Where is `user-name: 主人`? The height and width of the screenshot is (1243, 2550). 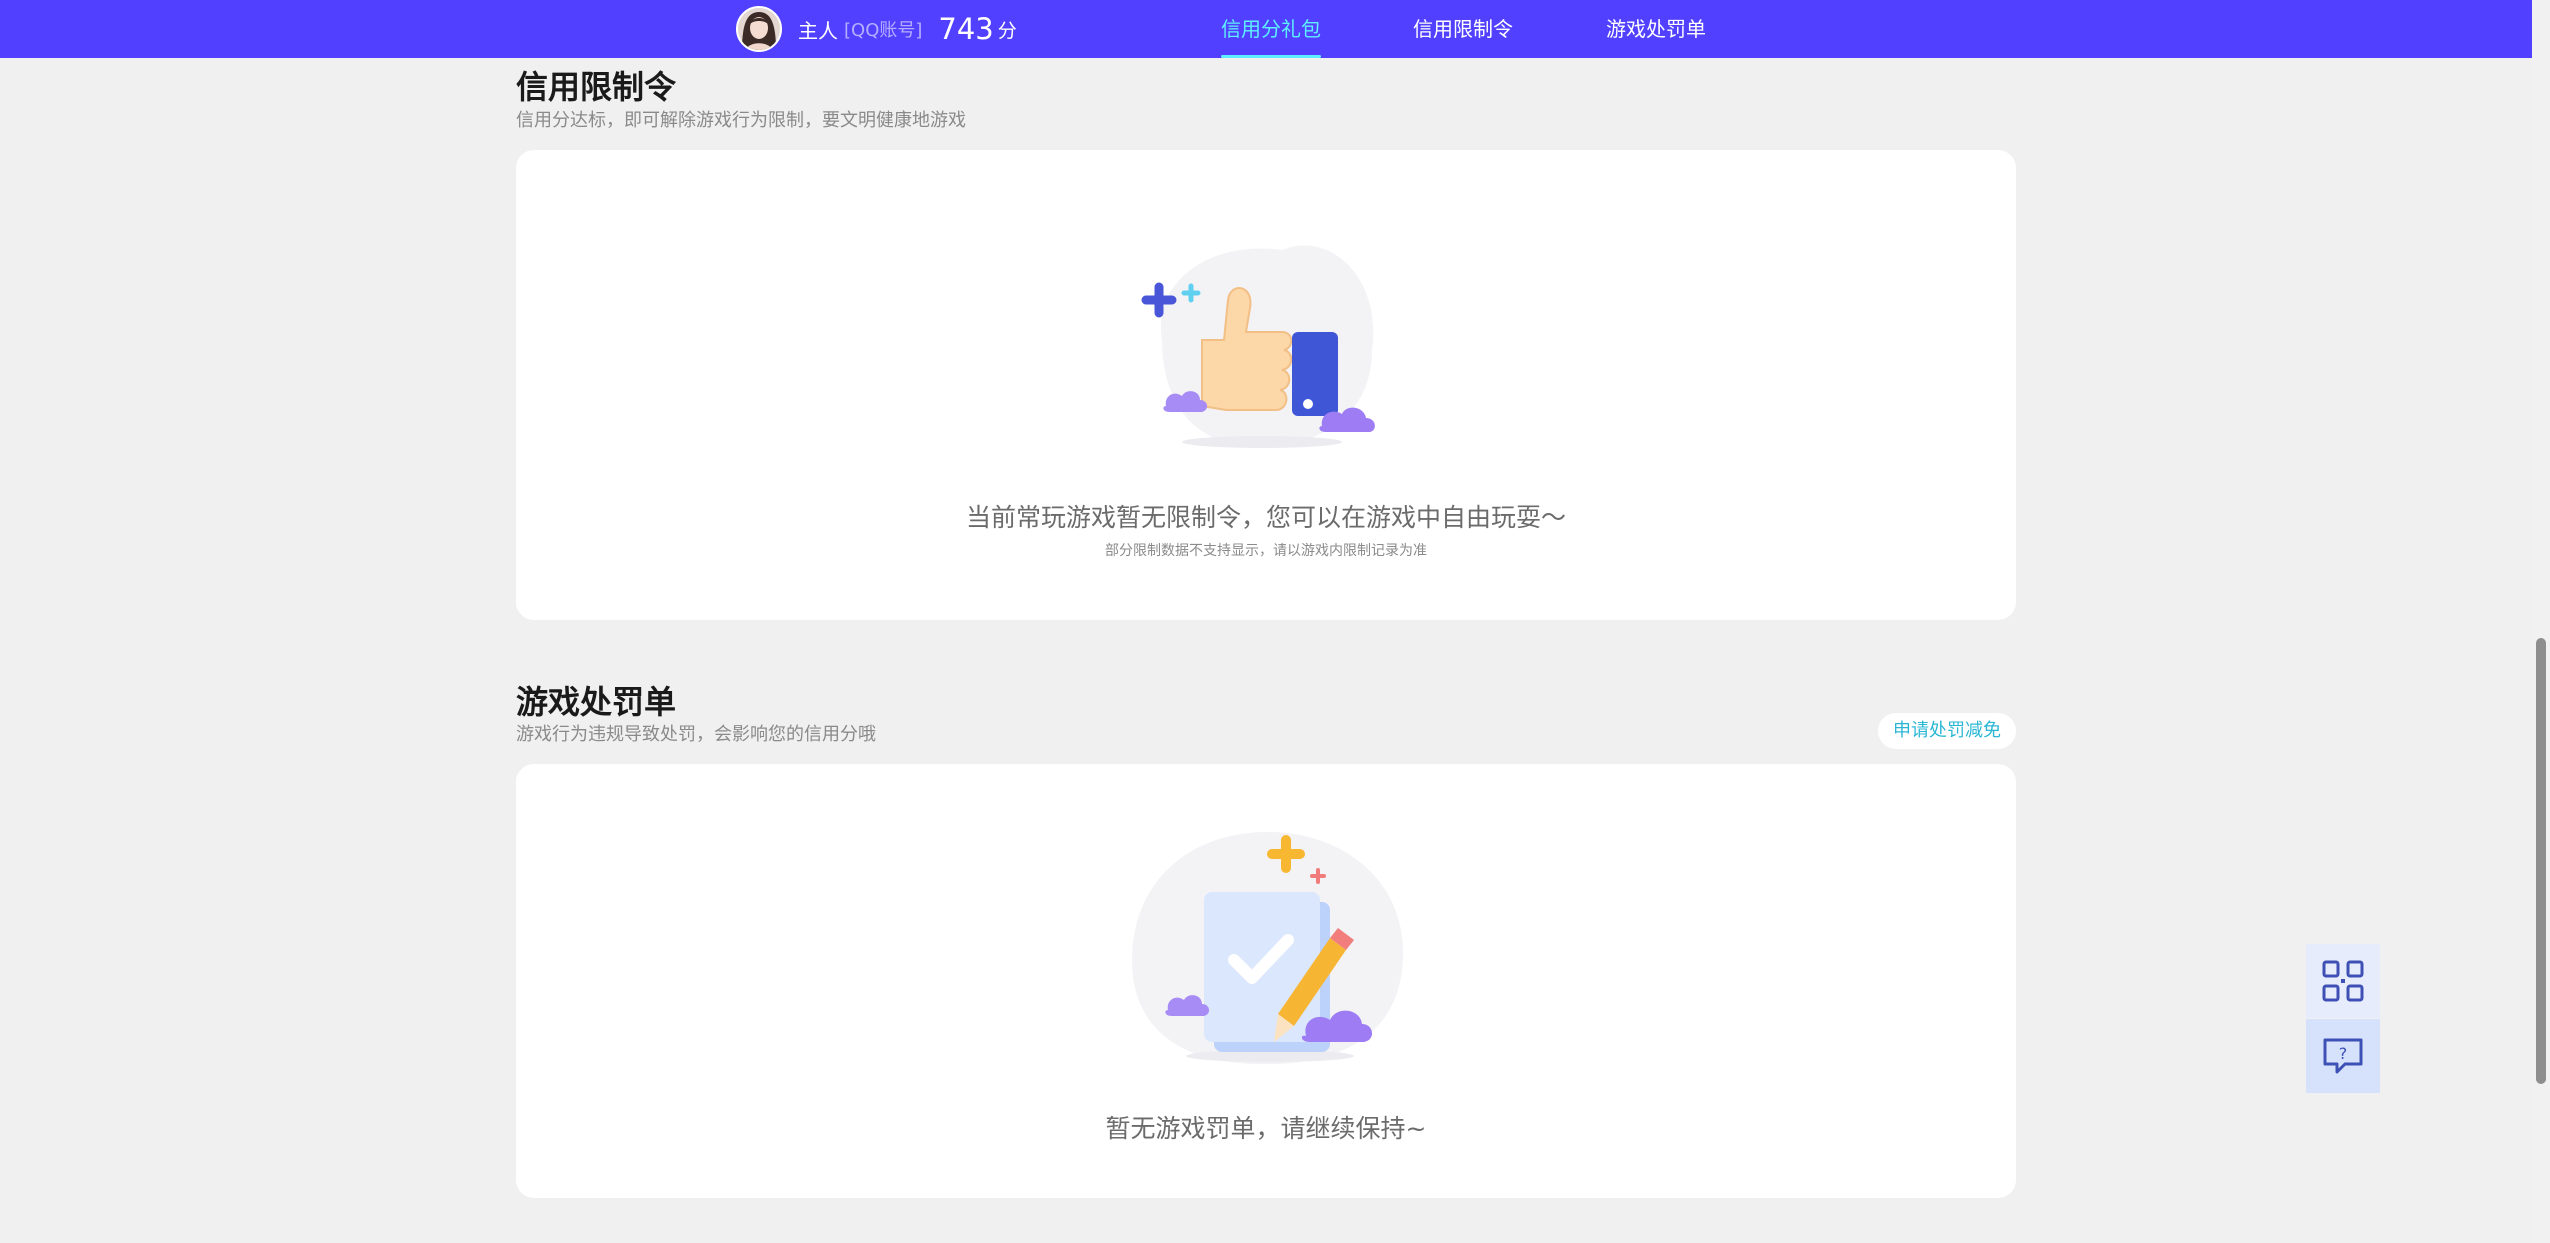 user-name: 主人 is located at coordinates (818, 30).